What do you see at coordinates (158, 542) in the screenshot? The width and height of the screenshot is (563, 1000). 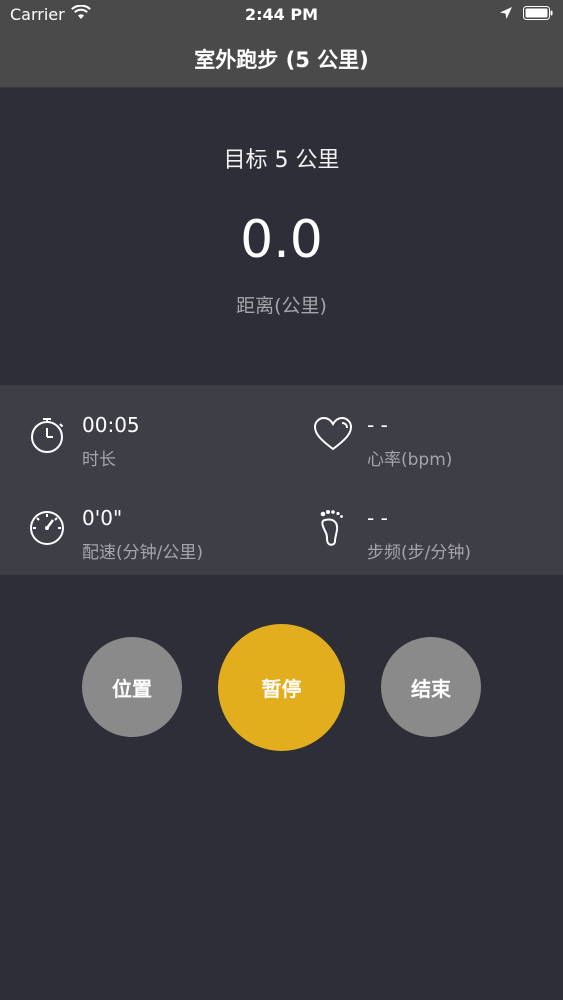 I see `stat-pace: 0'0" 配速(分钟/公里)` at bounding box center [158, 542].